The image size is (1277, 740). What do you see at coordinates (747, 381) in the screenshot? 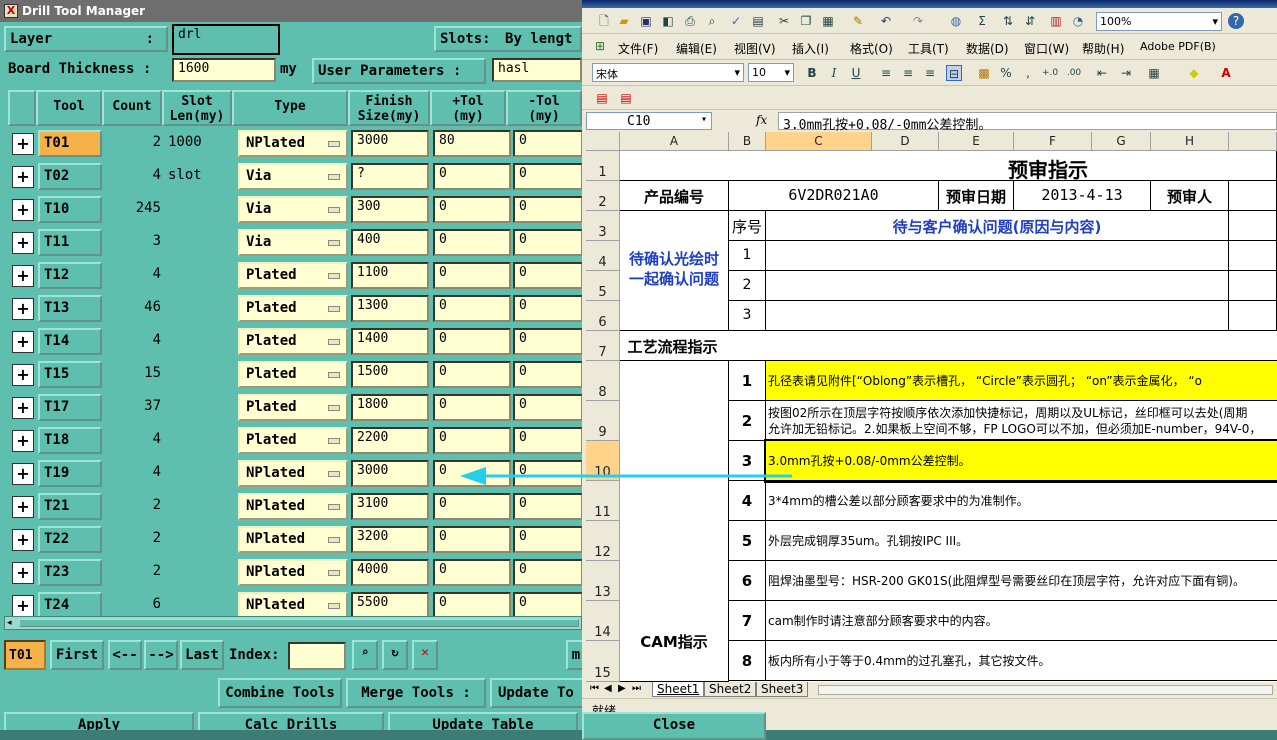
I see `instruction-number: 1` at bounding box center [747, 381].